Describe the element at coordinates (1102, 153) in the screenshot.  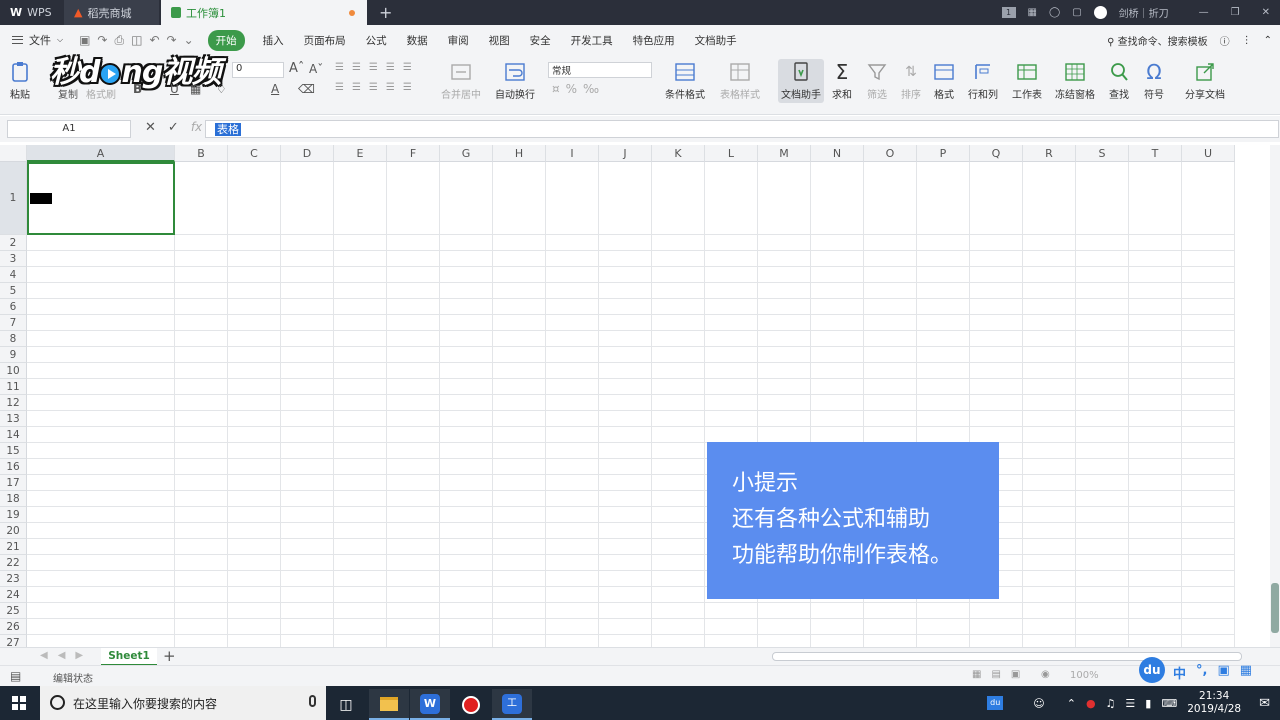
I see `column-header-S: S` at that location.